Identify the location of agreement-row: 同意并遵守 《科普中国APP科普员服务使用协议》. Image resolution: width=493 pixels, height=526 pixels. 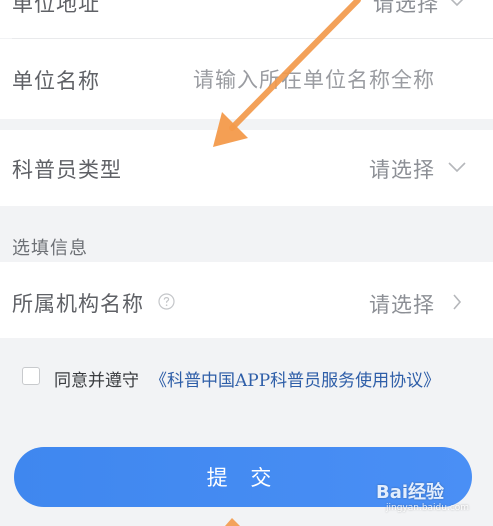
(252, 377).